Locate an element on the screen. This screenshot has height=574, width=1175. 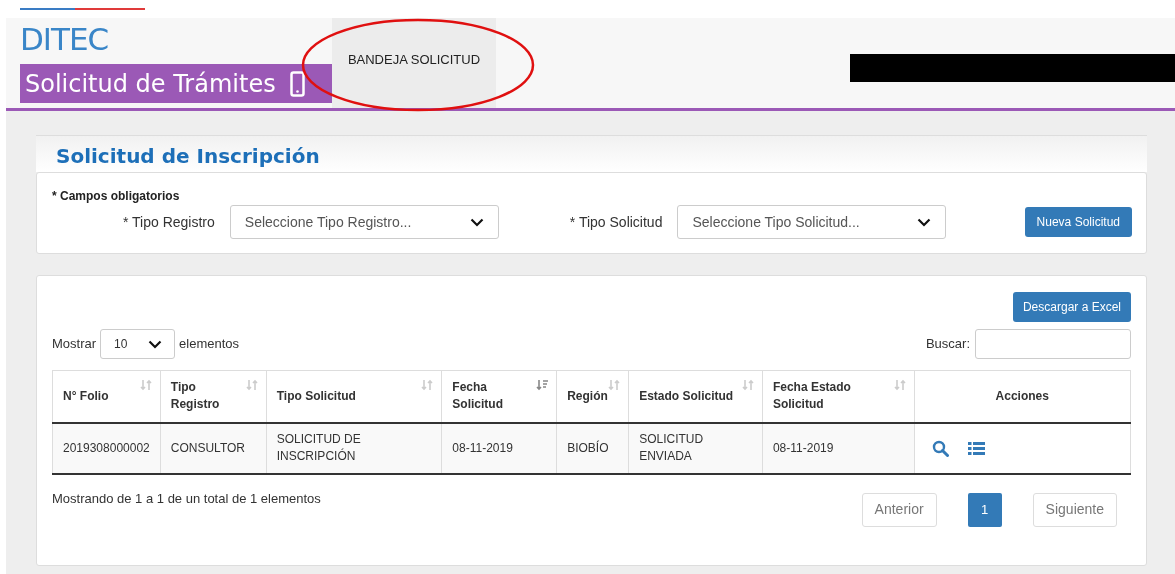
length-label: Mostrar is located at coordinates (74, 344).